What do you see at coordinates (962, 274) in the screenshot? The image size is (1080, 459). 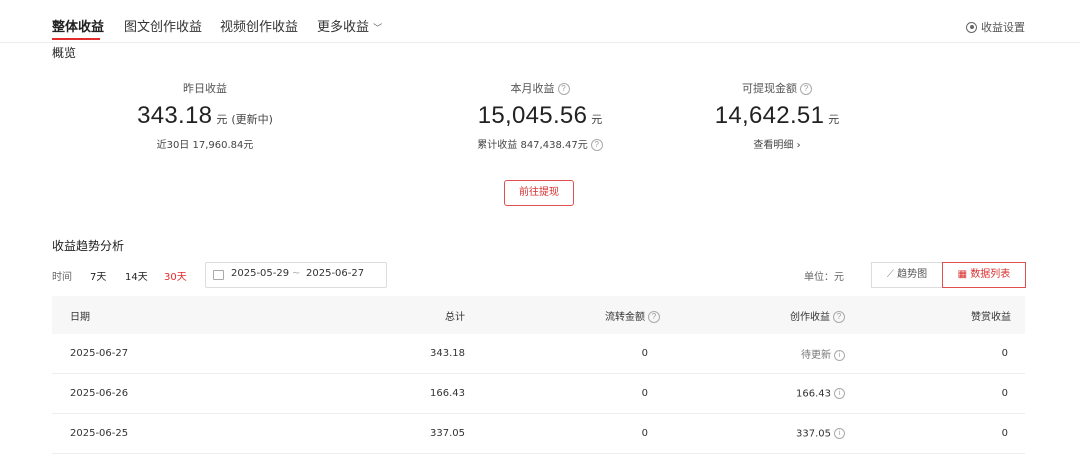 I see `grid-icon: ▦` at bounding box center [962, 274].